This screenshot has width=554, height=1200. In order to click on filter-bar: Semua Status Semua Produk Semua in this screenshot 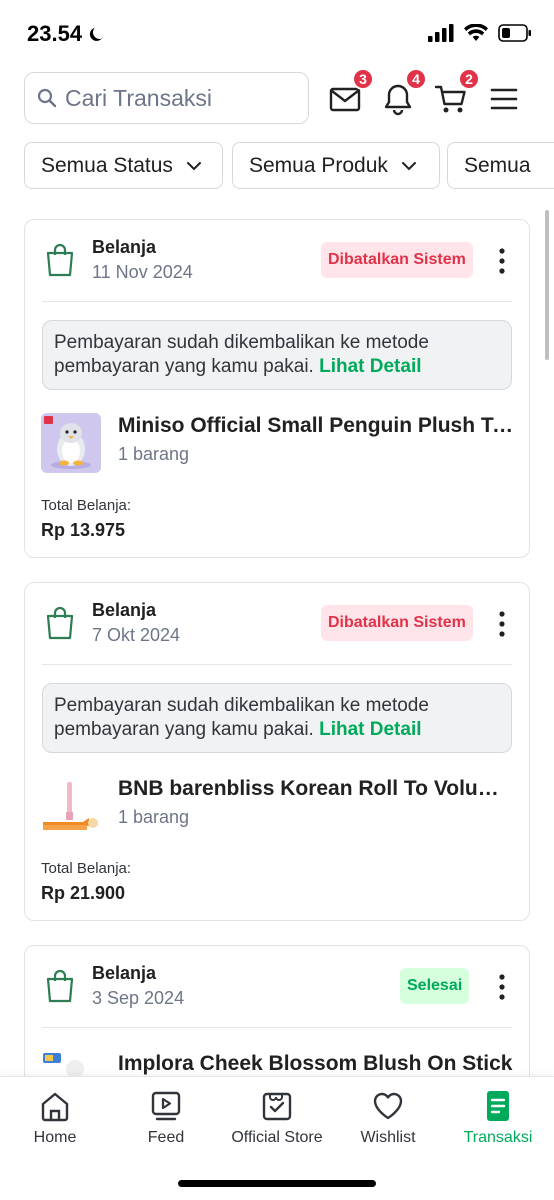, I will do `click(289, 166)`.